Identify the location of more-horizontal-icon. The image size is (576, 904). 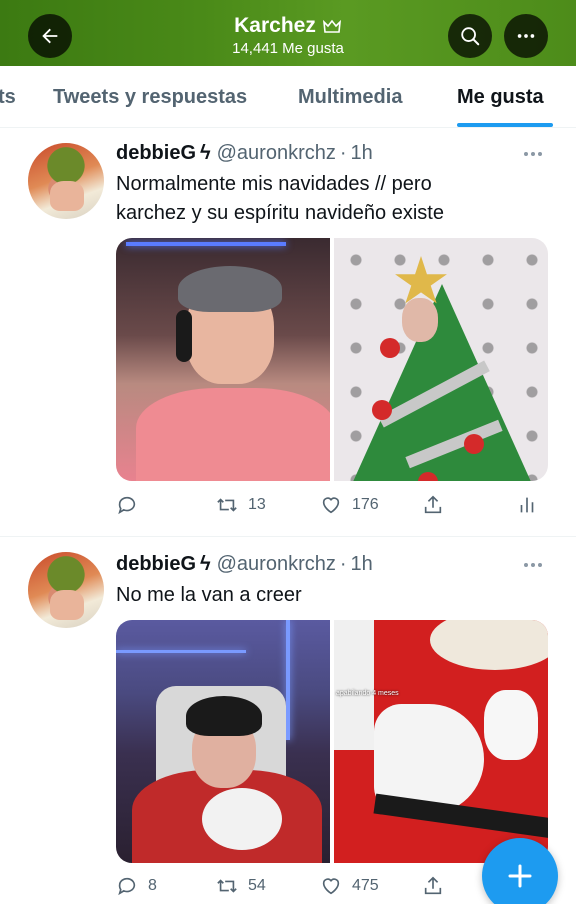
(526, 36).